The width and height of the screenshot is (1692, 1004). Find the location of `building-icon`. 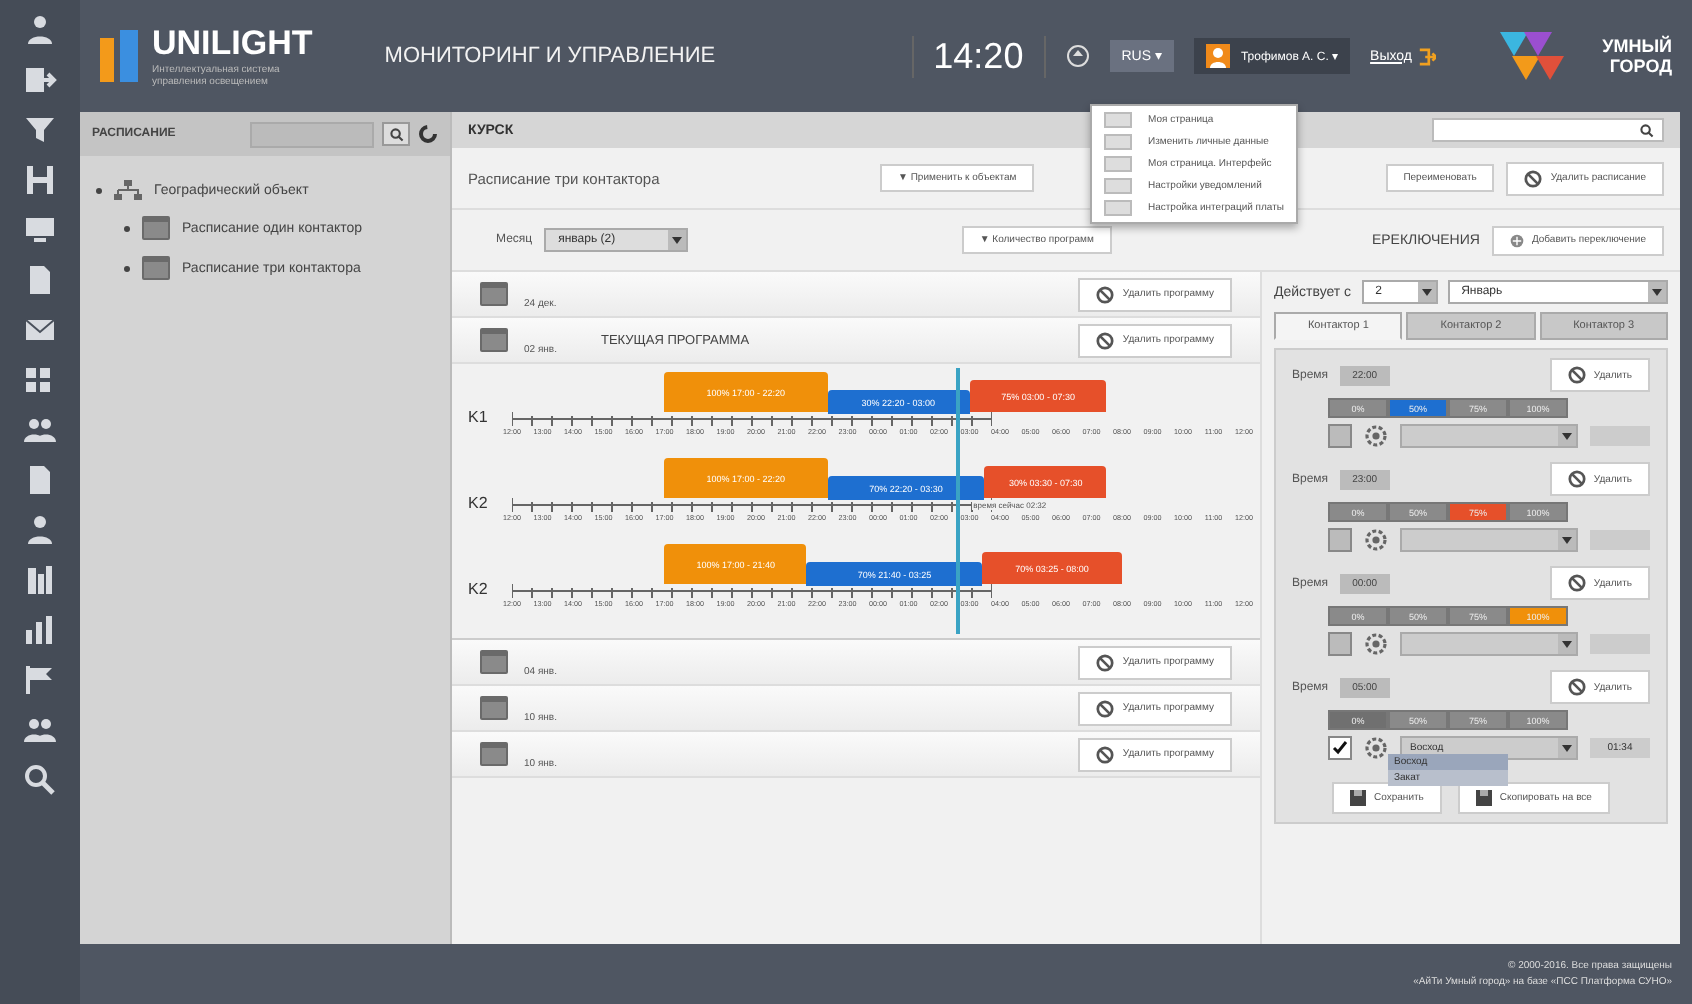

building-icon is located at coordinates (40, 580).